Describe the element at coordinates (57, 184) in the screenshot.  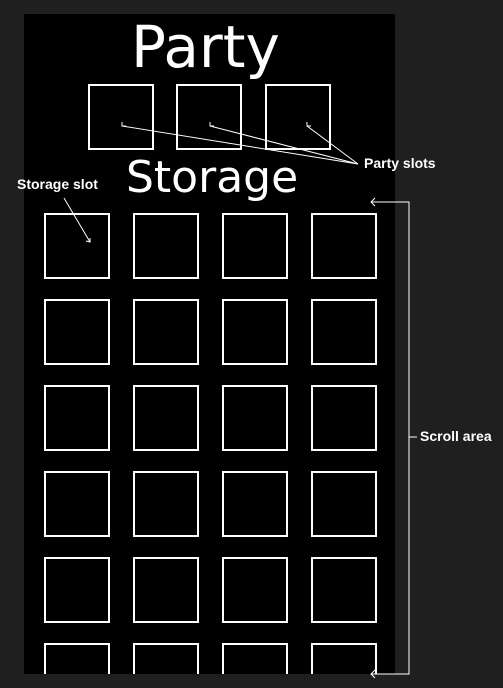
I see `storage-slot-label: Storage slot` at that location.